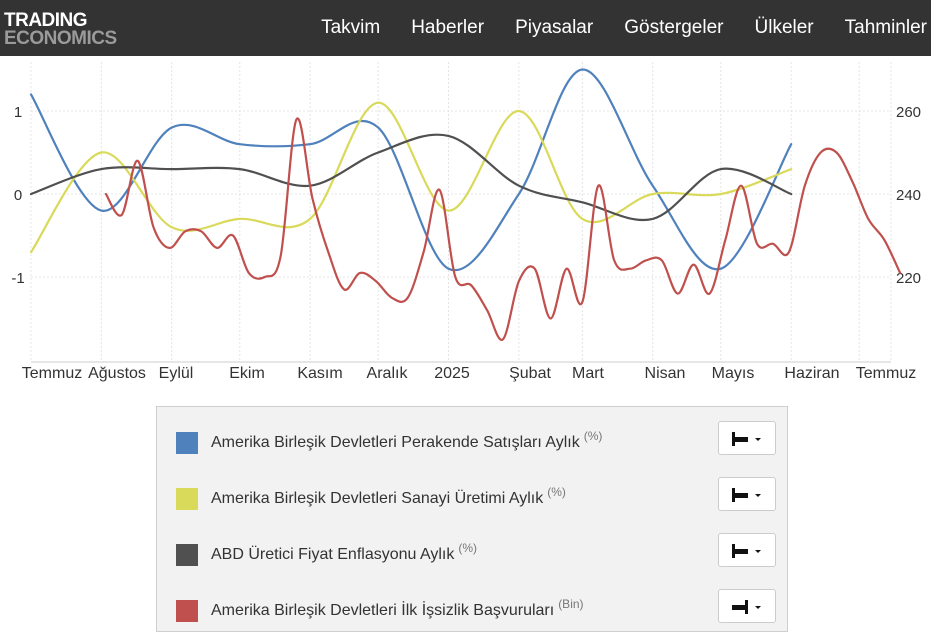 The height and width of the screenshot is (635, 931). What do you see at coordinates (908, 195) in the screenshot?
I see `y-right-tick-label: 240` at bounding box center [908, 195].